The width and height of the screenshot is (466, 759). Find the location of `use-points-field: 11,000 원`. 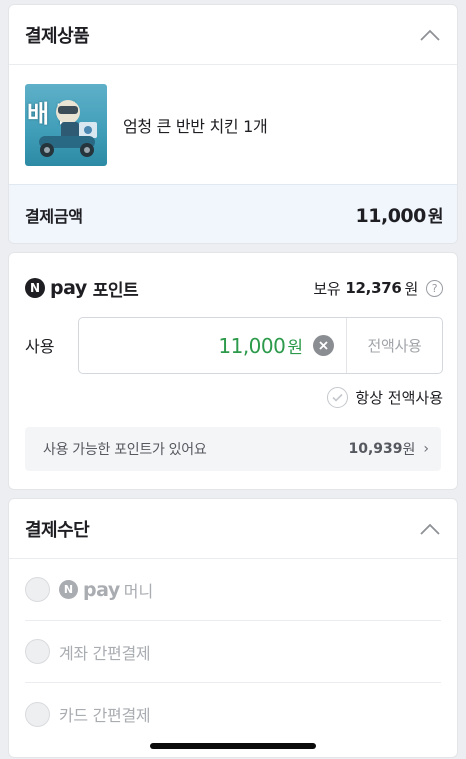

use-points-field: 11,000 원 is located at coordinates (212, 345).